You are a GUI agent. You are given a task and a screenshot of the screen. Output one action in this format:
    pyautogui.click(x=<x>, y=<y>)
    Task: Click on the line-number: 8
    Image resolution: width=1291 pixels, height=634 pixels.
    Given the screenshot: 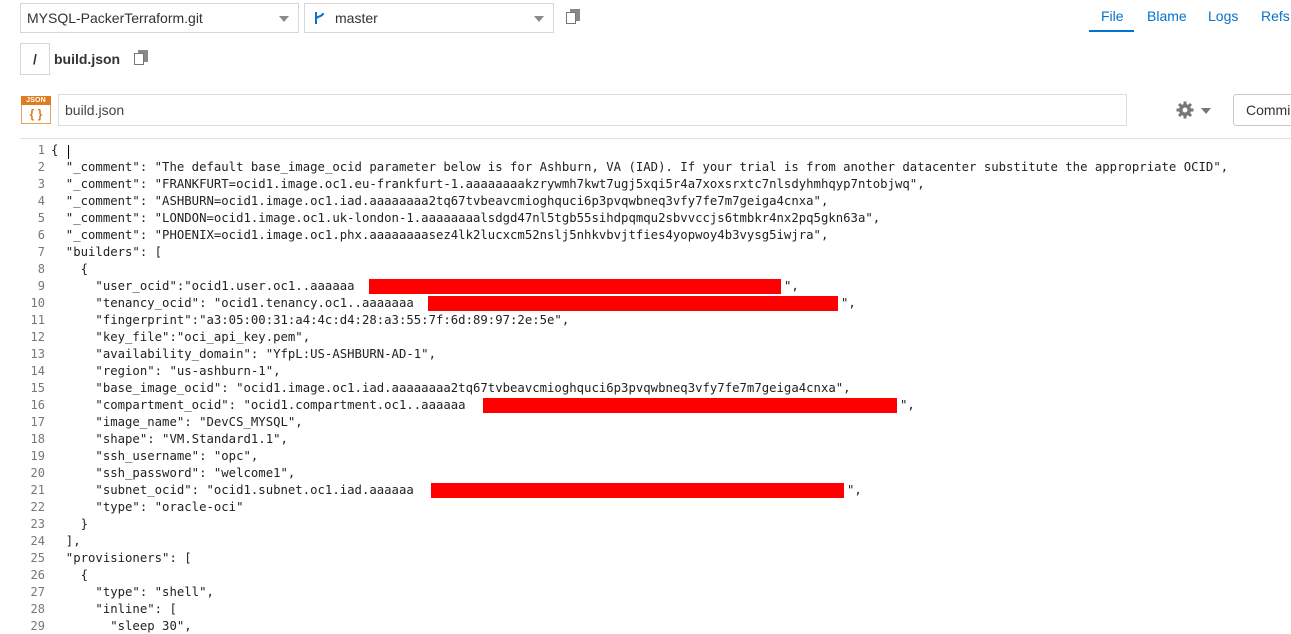 What is the action you would take?
    pyautogui.click(x=41, y=269)
    